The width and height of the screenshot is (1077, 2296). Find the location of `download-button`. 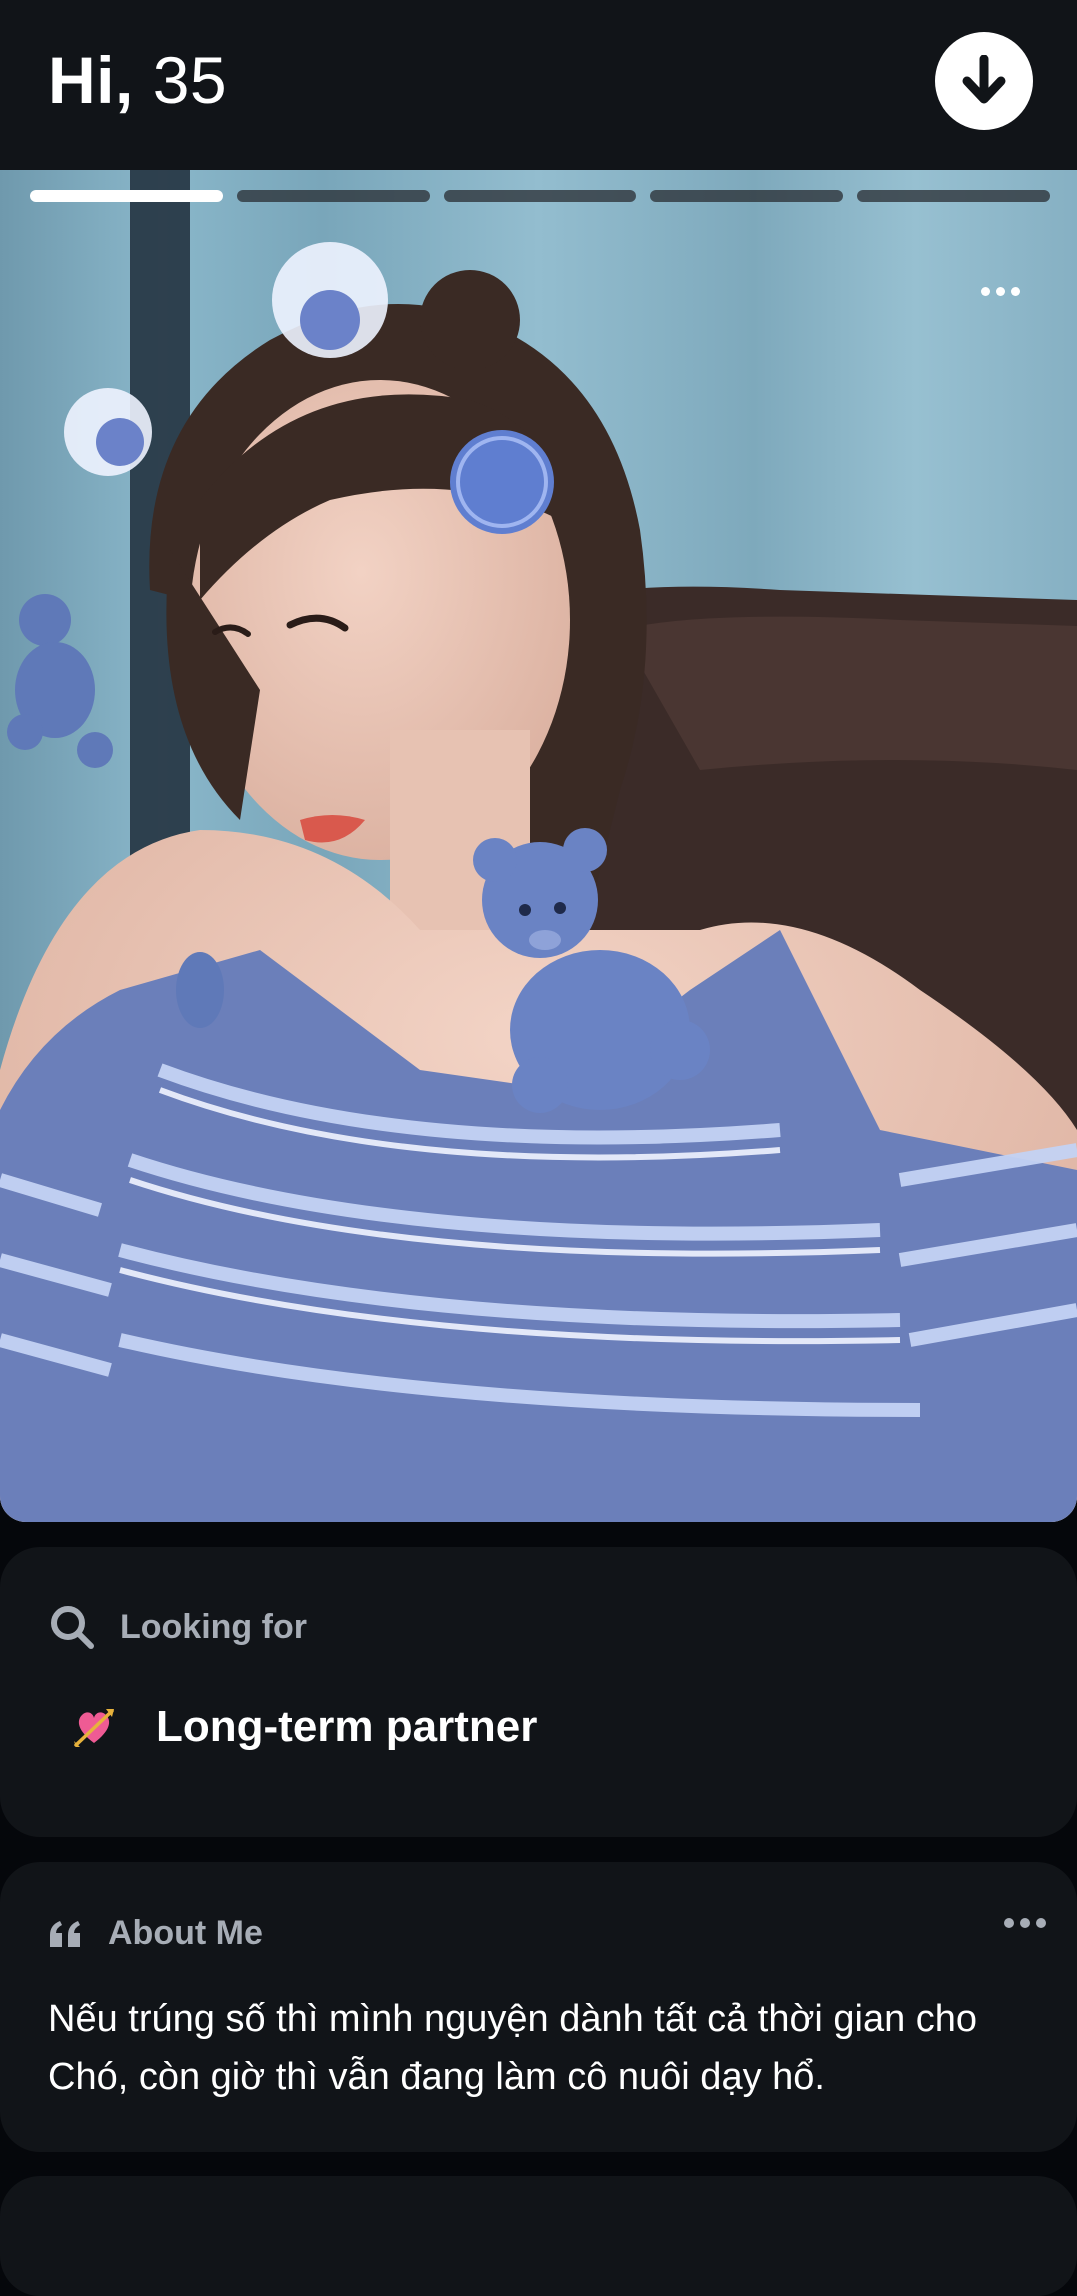

download-button is located at coordinates (984, 81).